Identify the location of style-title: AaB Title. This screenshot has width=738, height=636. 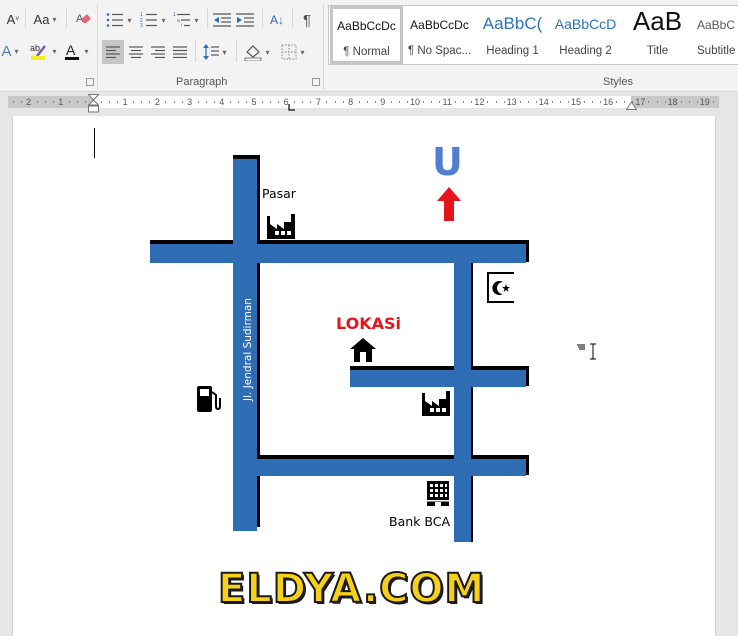
(657, 35).